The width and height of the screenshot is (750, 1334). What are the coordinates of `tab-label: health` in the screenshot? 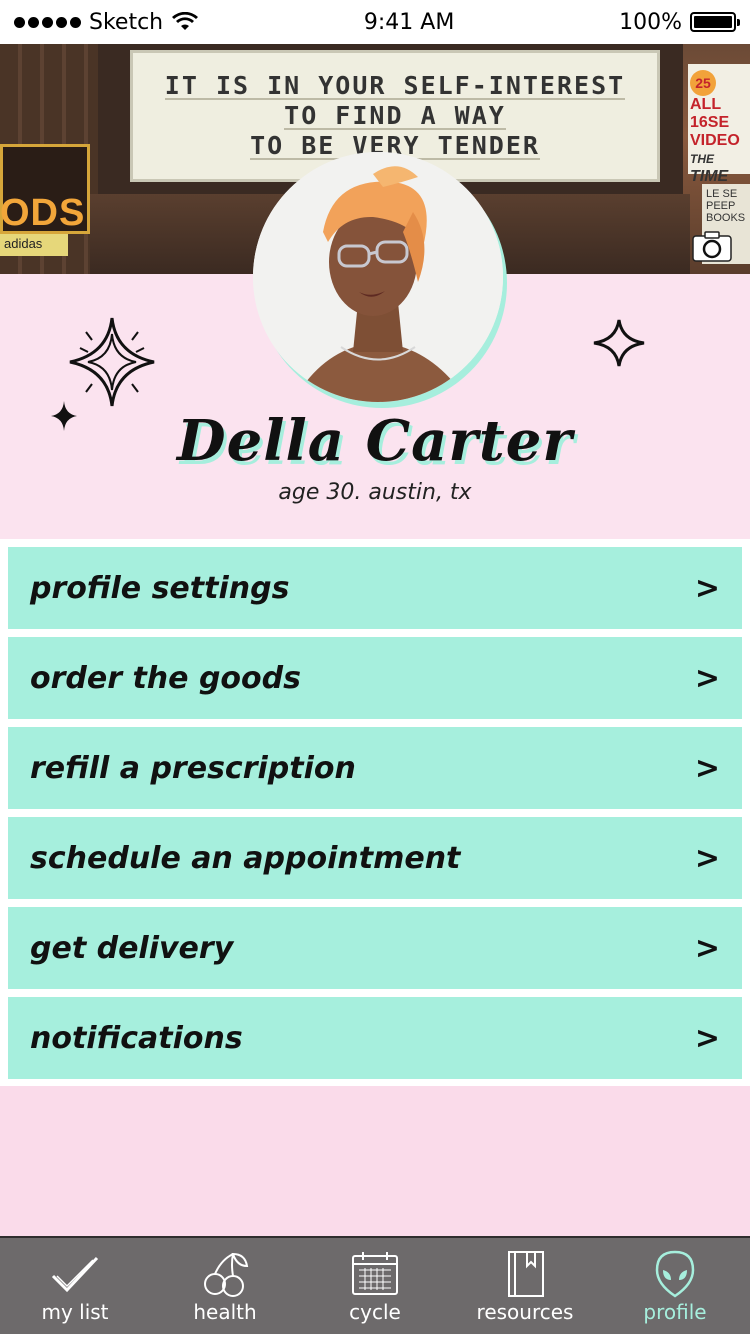 It's located at (225, 1312).